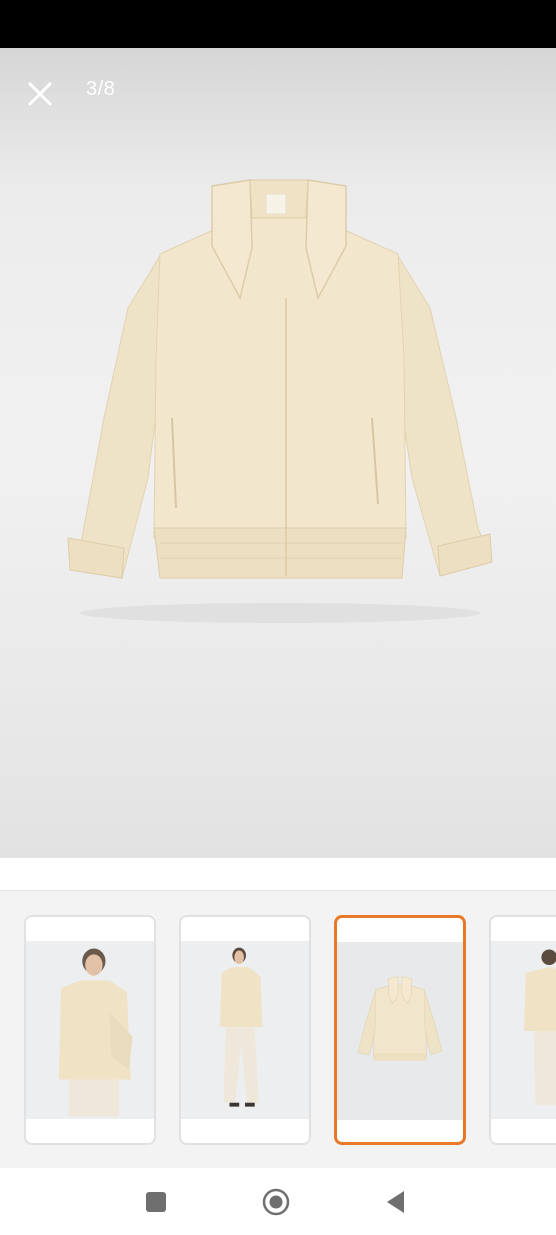 The width and height of the screenshot is (556, 1235). I want to click on image-counter: 3/8, so click(101, 89).